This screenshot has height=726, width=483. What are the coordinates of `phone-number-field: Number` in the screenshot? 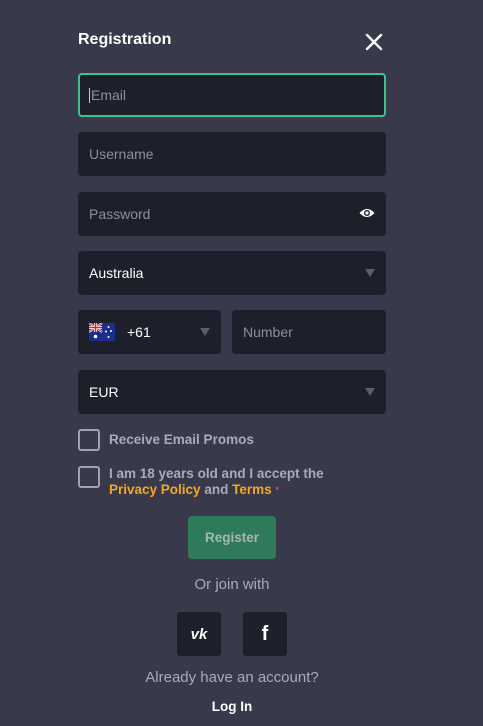 It's located at (309, 332).